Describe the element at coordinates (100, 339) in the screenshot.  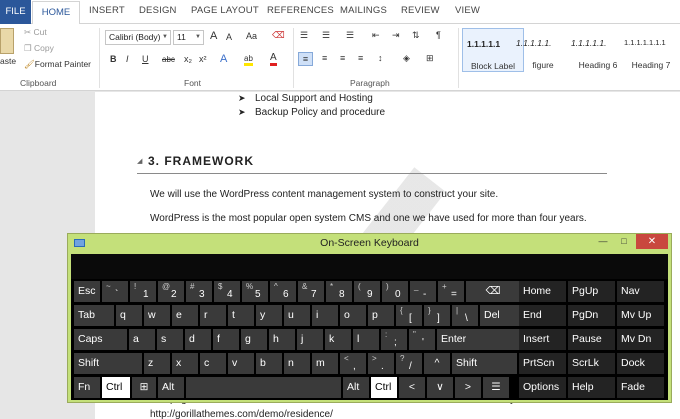
I see `key-caps: Caps` at that location.